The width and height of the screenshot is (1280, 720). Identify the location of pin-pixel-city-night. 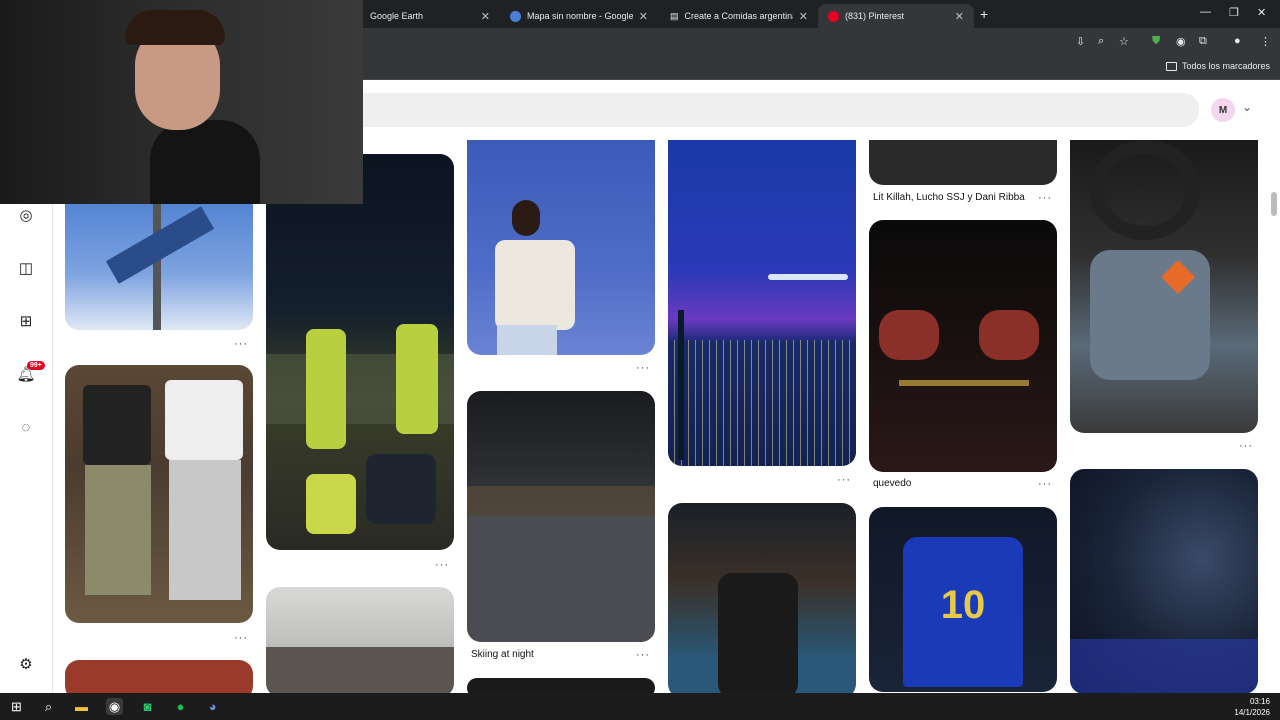
(762, 303).